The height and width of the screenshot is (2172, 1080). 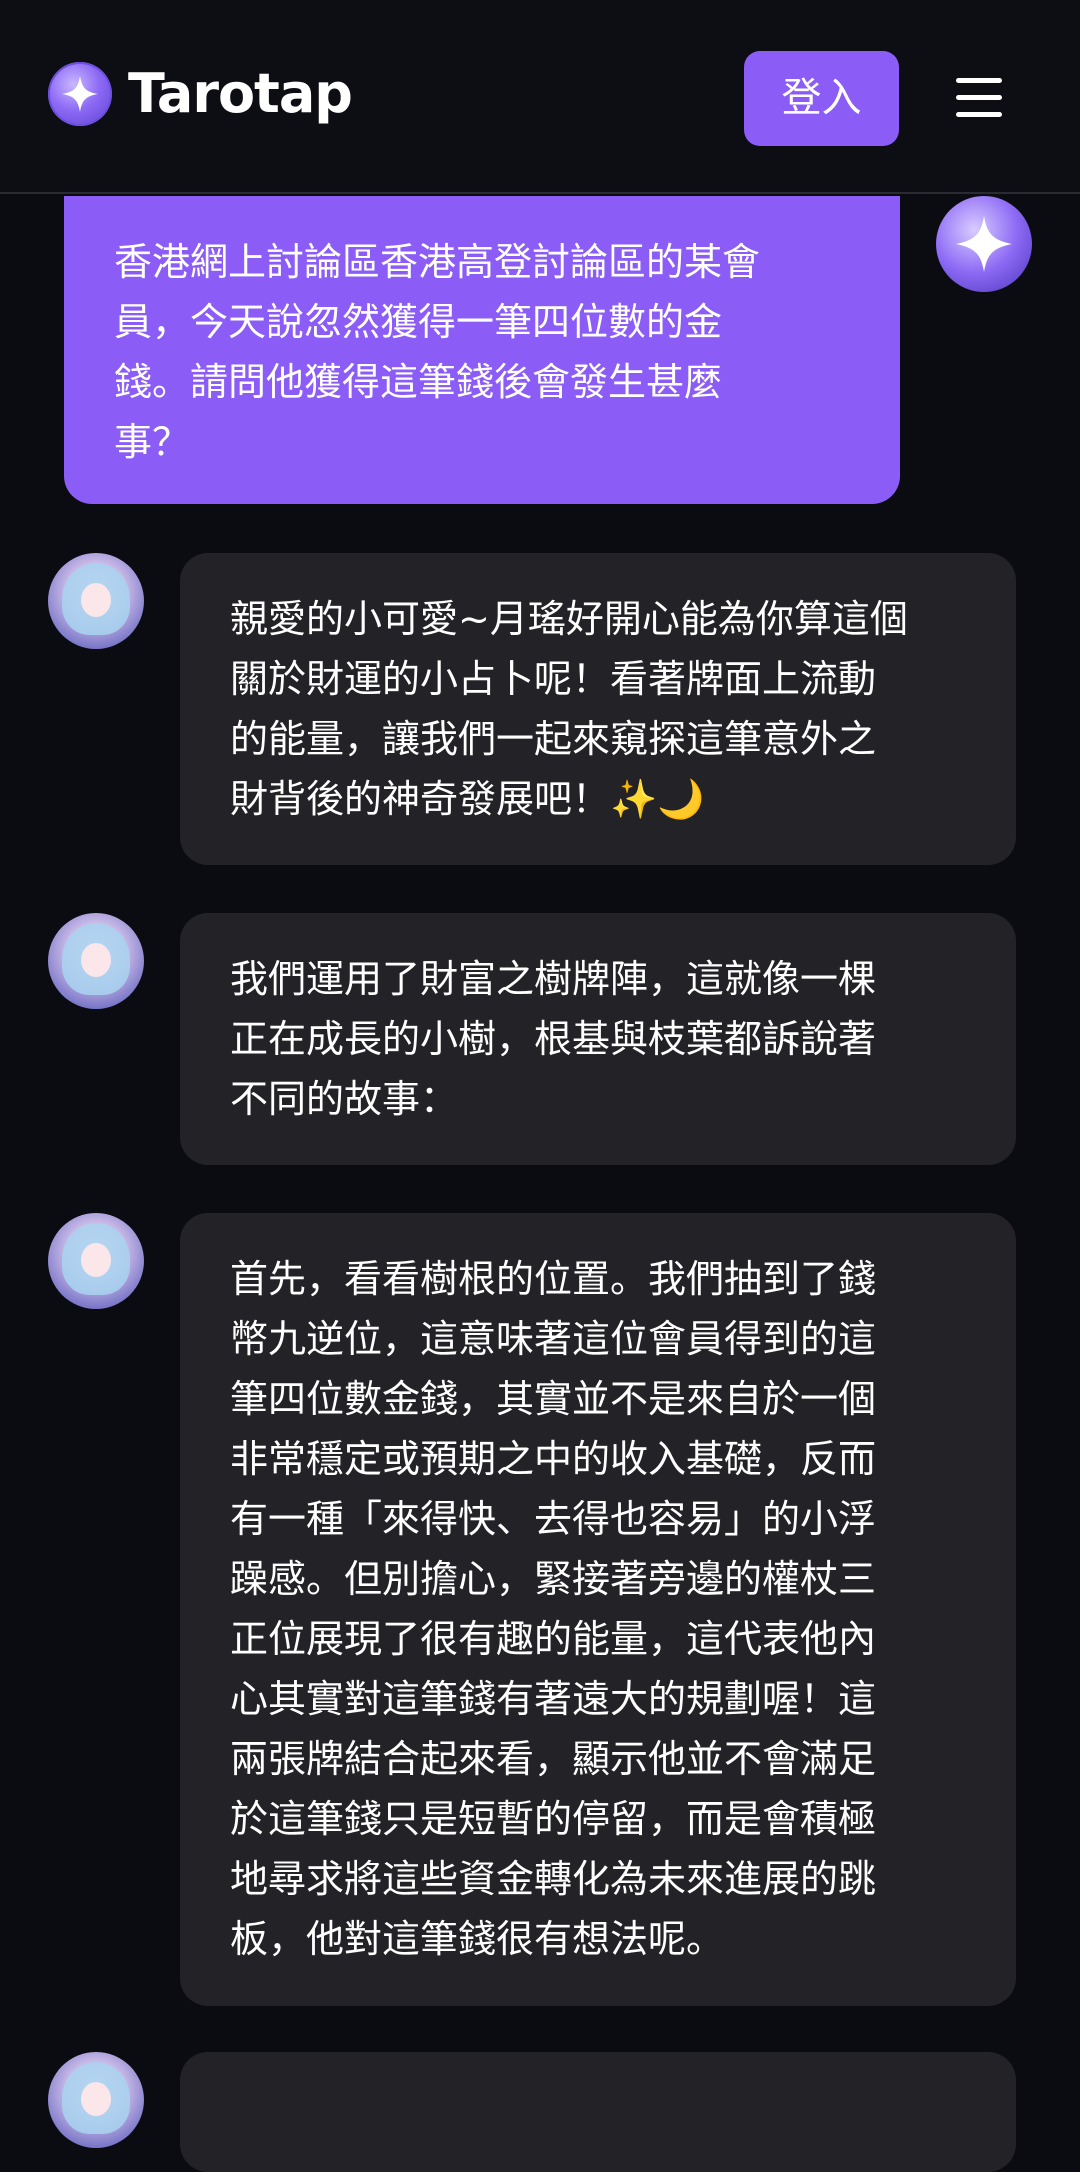 What do you see at coordinates (80, 94) in the screenshot?
I see `sparkle-star-icon` at bounding box center [80, 94].